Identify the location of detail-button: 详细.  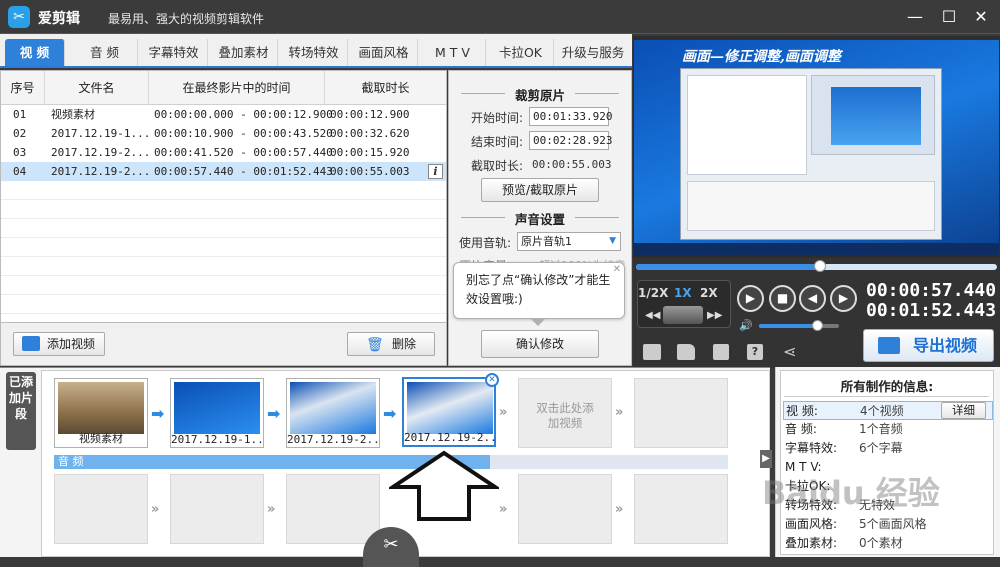
(963, 410).